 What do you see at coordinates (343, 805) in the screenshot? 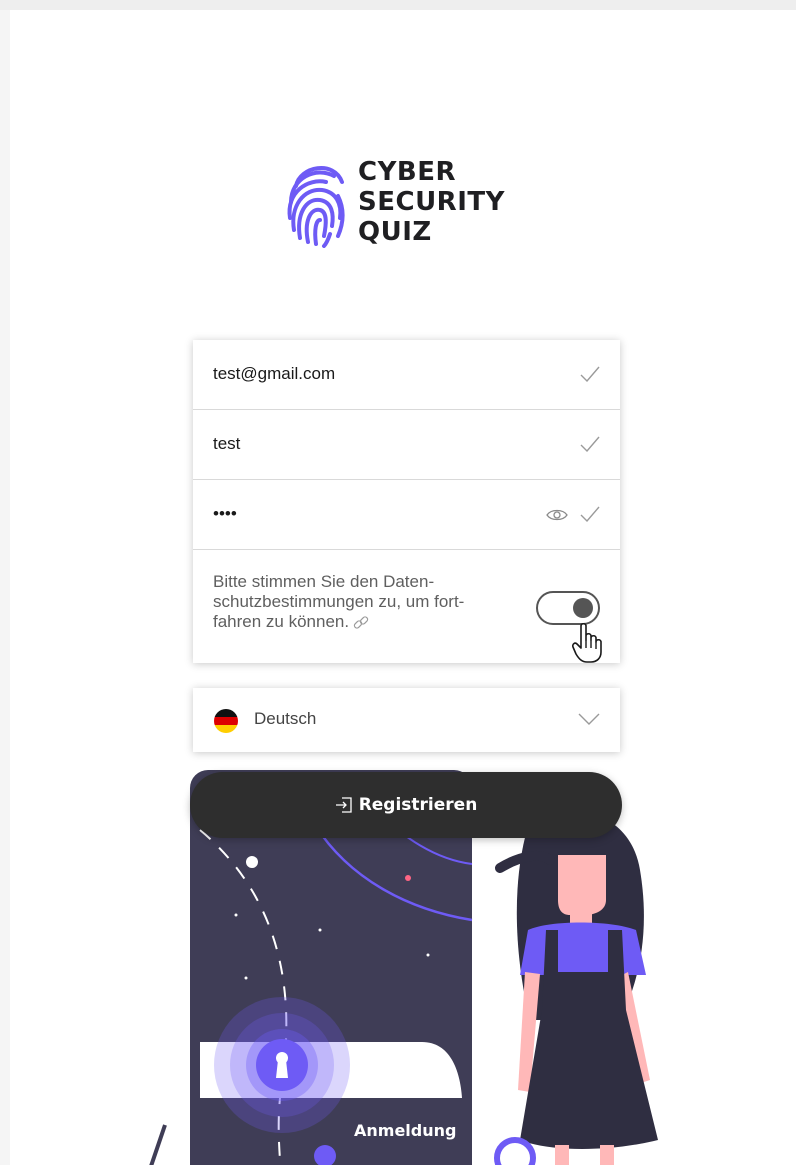
I see `sign-in-icon` at bounding box center [343, 805].